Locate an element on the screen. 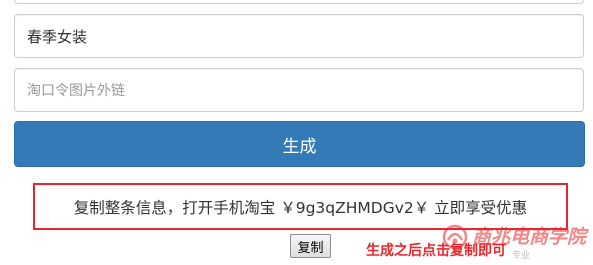  watermark-brand: 商兆电商学院 is located at coordinates (529, 237).